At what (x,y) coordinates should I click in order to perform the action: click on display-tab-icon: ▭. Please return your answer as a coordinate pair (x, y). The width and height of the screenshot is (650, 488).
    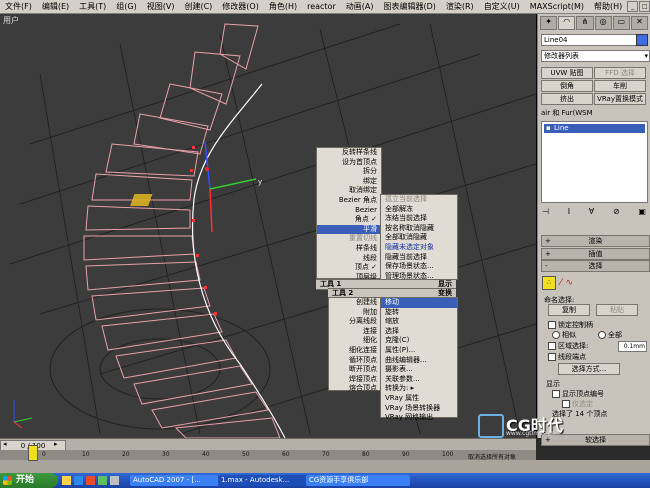
    Looking at the image, I should click on (621, 23).